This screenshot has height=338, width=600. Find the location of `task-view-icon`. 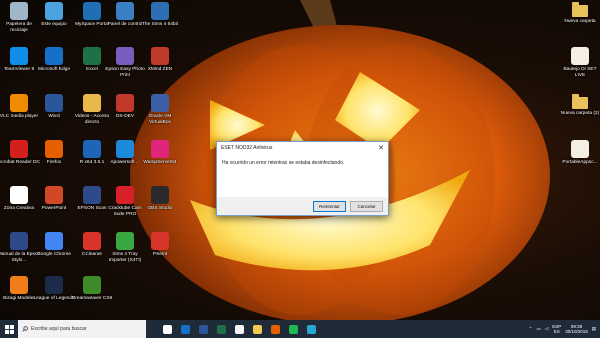

task-view-icon is located at coordinates (167, 329).